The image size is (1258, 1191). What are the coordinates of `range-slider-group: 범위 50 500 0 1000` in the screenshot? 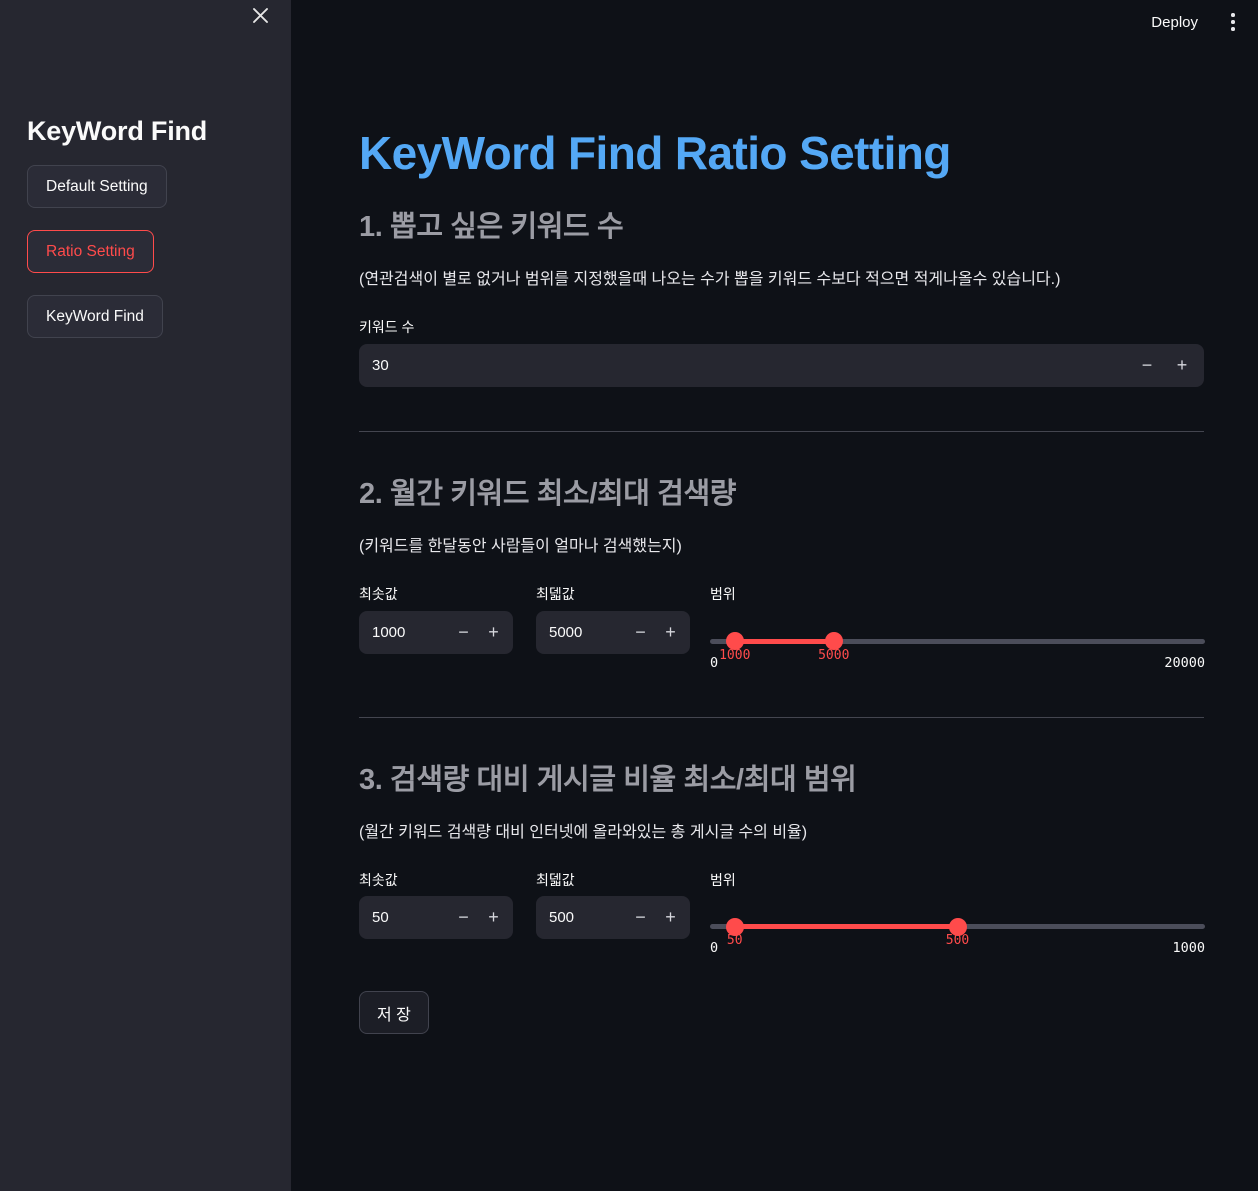 It's located at (957, 915).